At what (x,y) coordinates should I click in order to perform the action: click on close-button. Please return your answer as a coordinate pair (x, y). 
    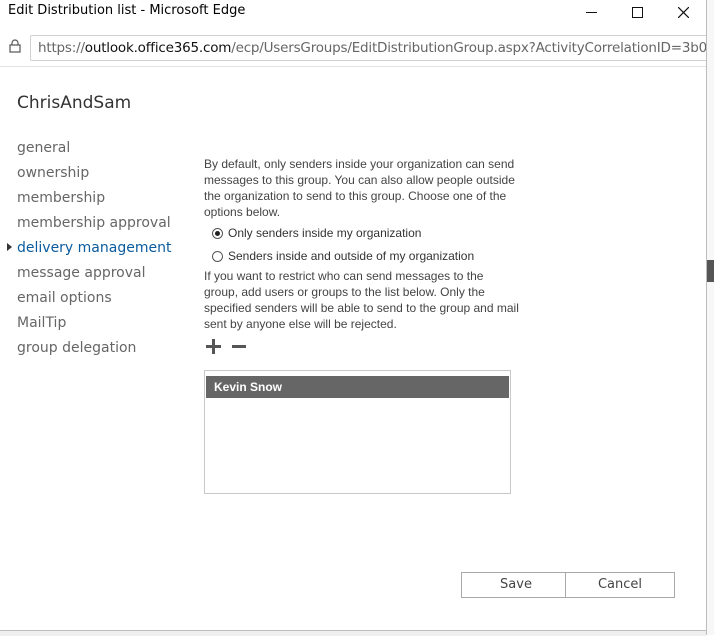
    Looking at the image, I should click on (683, 12).